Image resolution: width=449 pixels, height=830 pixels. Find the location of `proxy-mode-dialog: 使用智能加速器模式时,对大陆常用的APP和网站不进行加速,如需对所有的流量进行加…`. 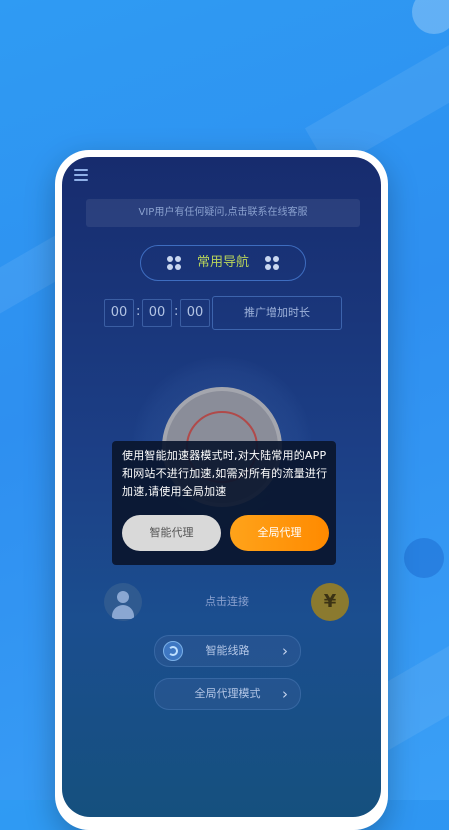

proxy-mode-dialog: 使用智能加速器模式时,对大陆常用的APP和网站不进行加速,如需对所有的流量进行加… is located at coordinates (224, 503).